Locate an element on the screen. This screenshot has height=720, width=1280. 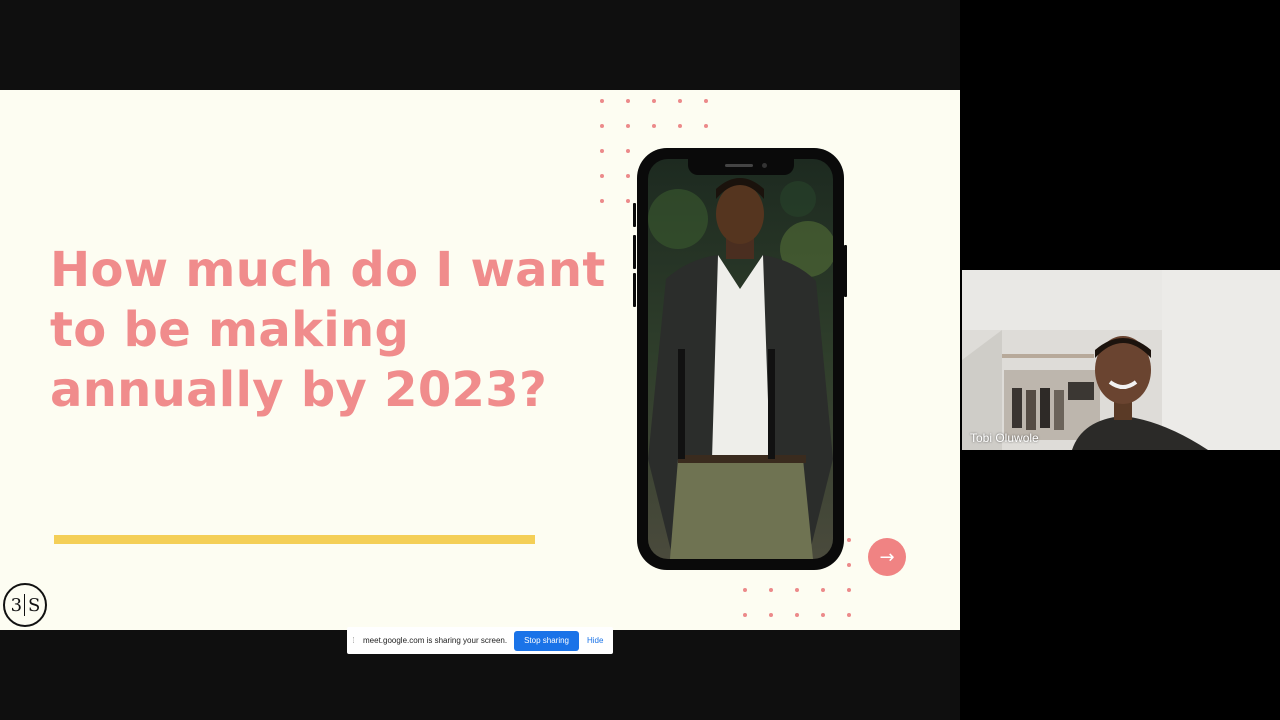
logo-divider is located at coordinates (25, 605).